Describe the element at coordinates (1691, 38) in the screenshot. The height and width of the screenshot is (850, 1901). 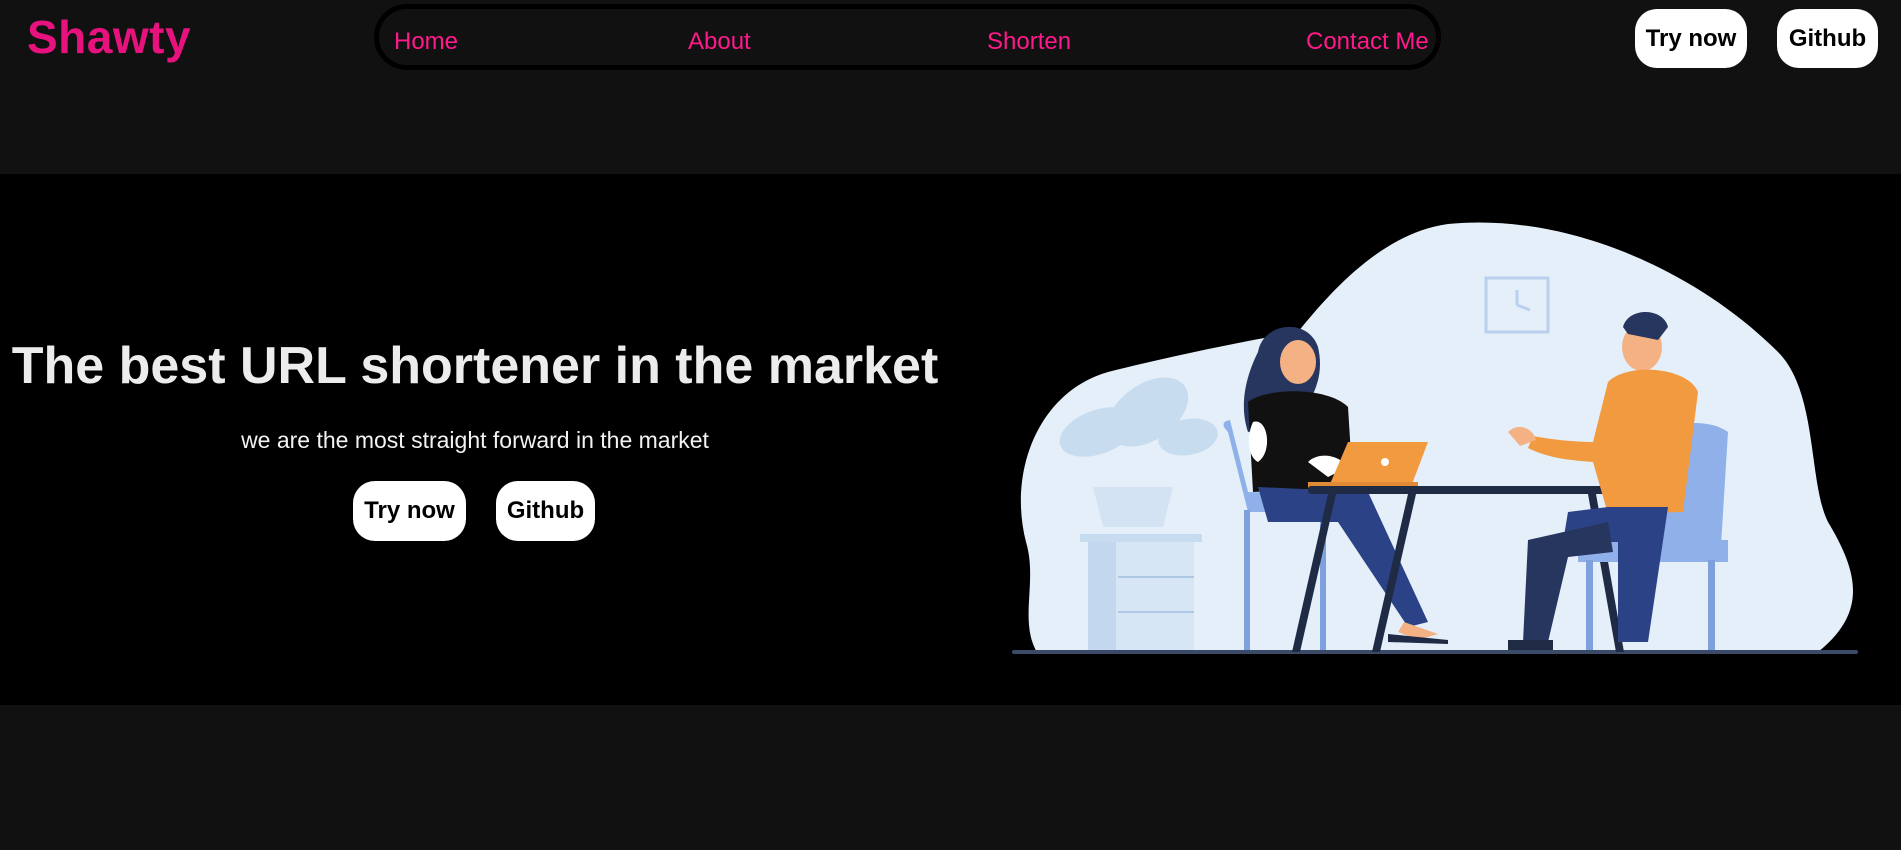
I see `header-try-now-button: Try now` at that location.